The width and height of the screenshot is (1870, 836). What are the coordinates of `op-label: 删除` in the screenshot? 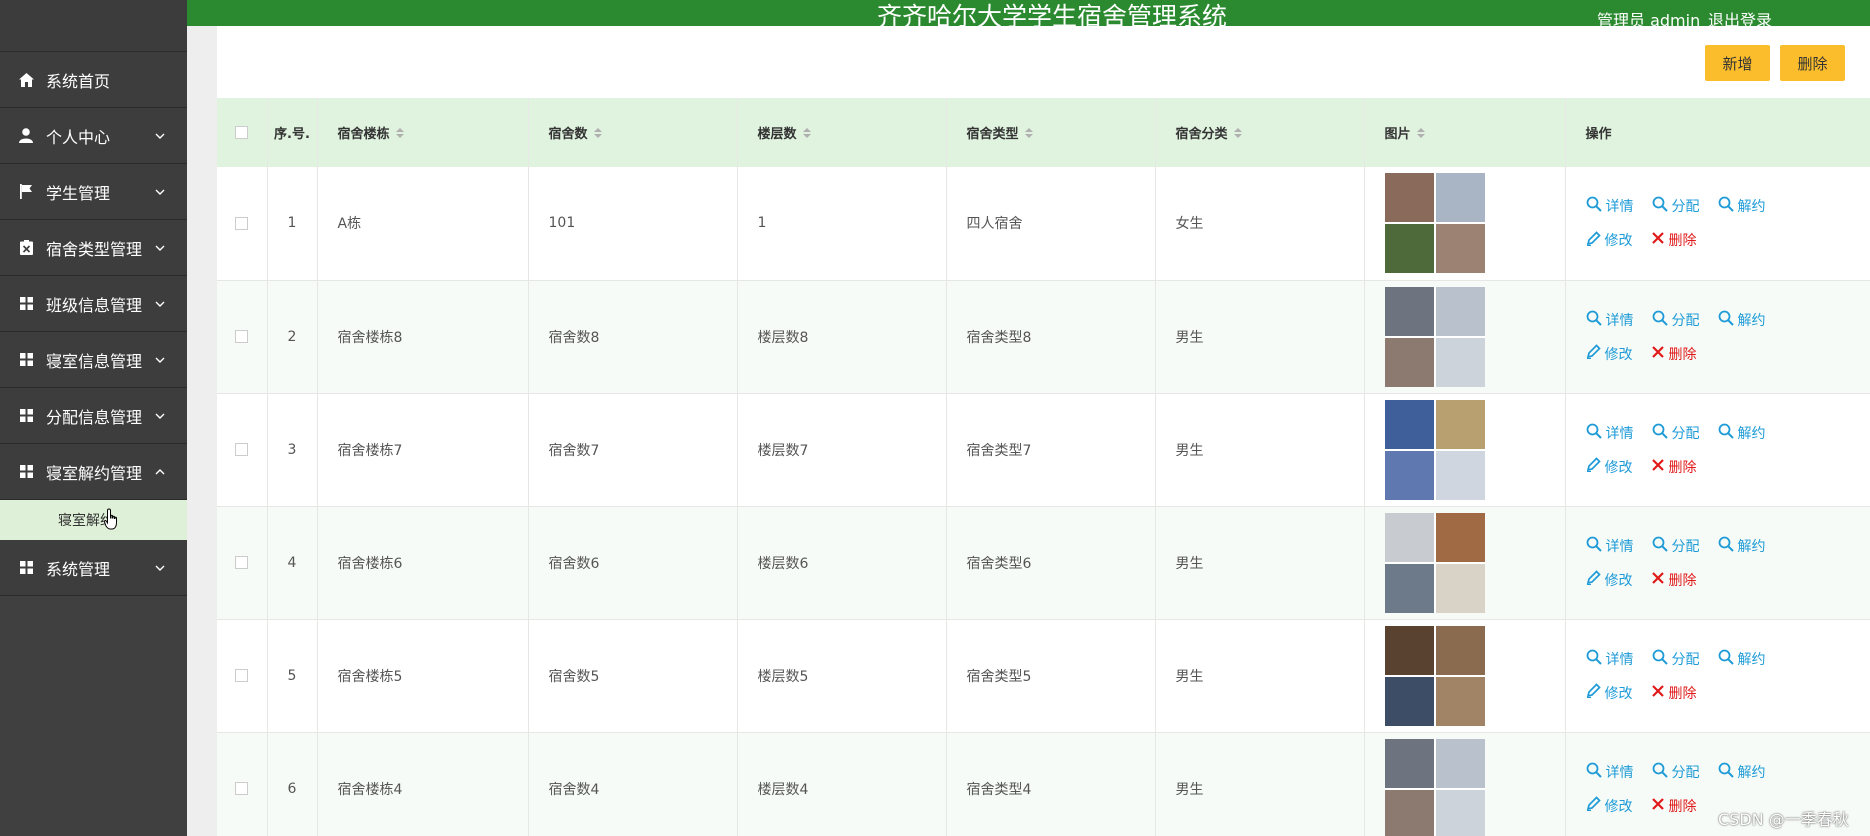 It's located at (1682, 693).